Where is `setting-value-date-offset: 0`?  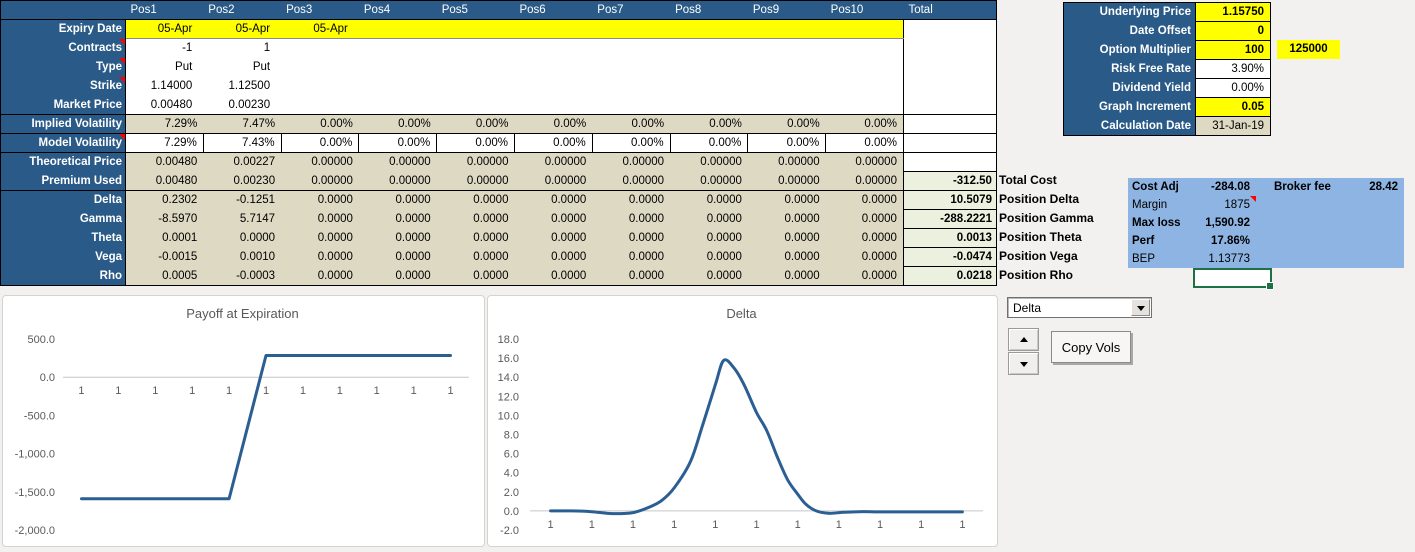 setting-value-date-offset: 0 is located at coordinates (1233, 31).